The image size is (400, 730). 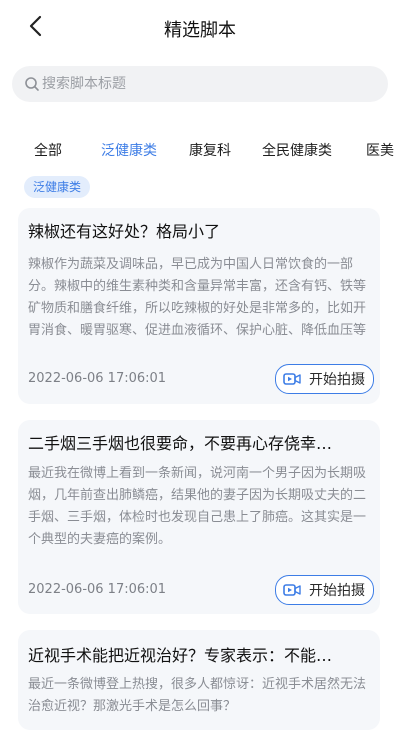 I want to click on search-bar, so click(x=200, y=84).